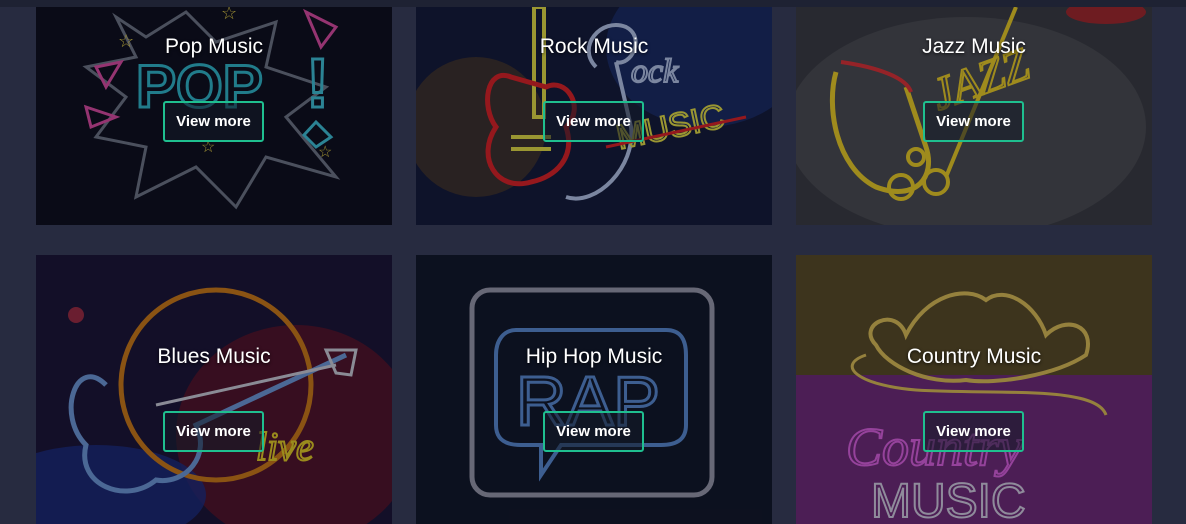  I want to click on card-title: Hip Hop Music, so click(594, 356).